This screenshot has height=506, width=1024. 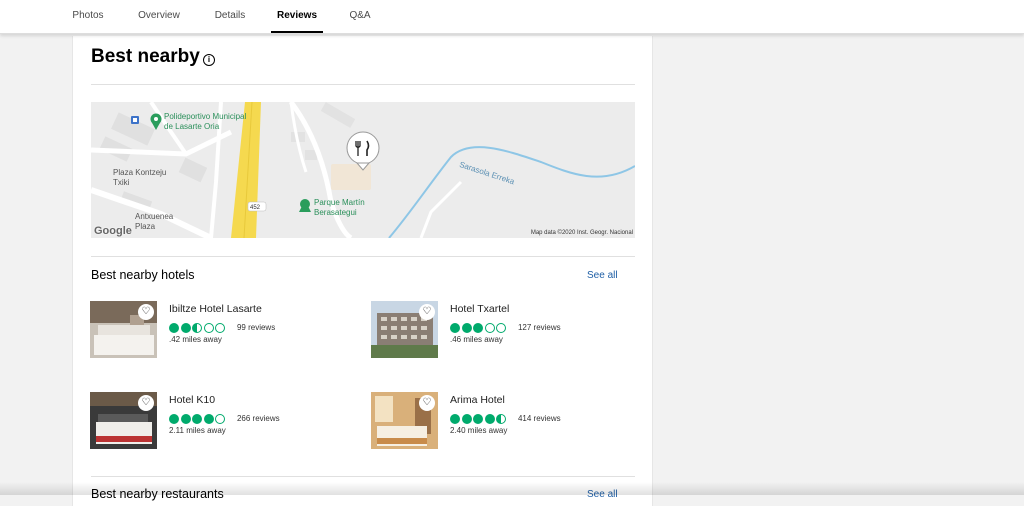 What do you see at coordinates (476, 339) in the screenshot?
I see `distance: .46 miles away` at bounding box center [476, 339].